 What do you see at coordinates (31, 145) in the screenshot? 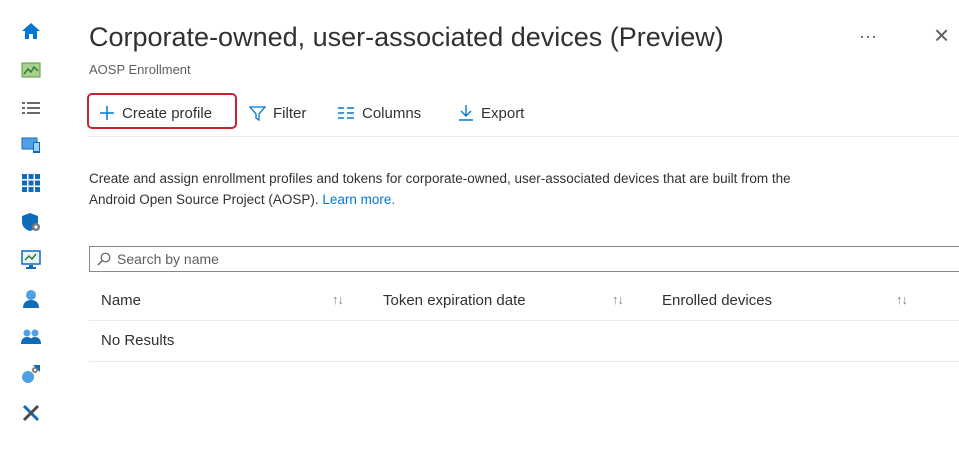
I see `devices-icon` at bounding box center [31, 145].